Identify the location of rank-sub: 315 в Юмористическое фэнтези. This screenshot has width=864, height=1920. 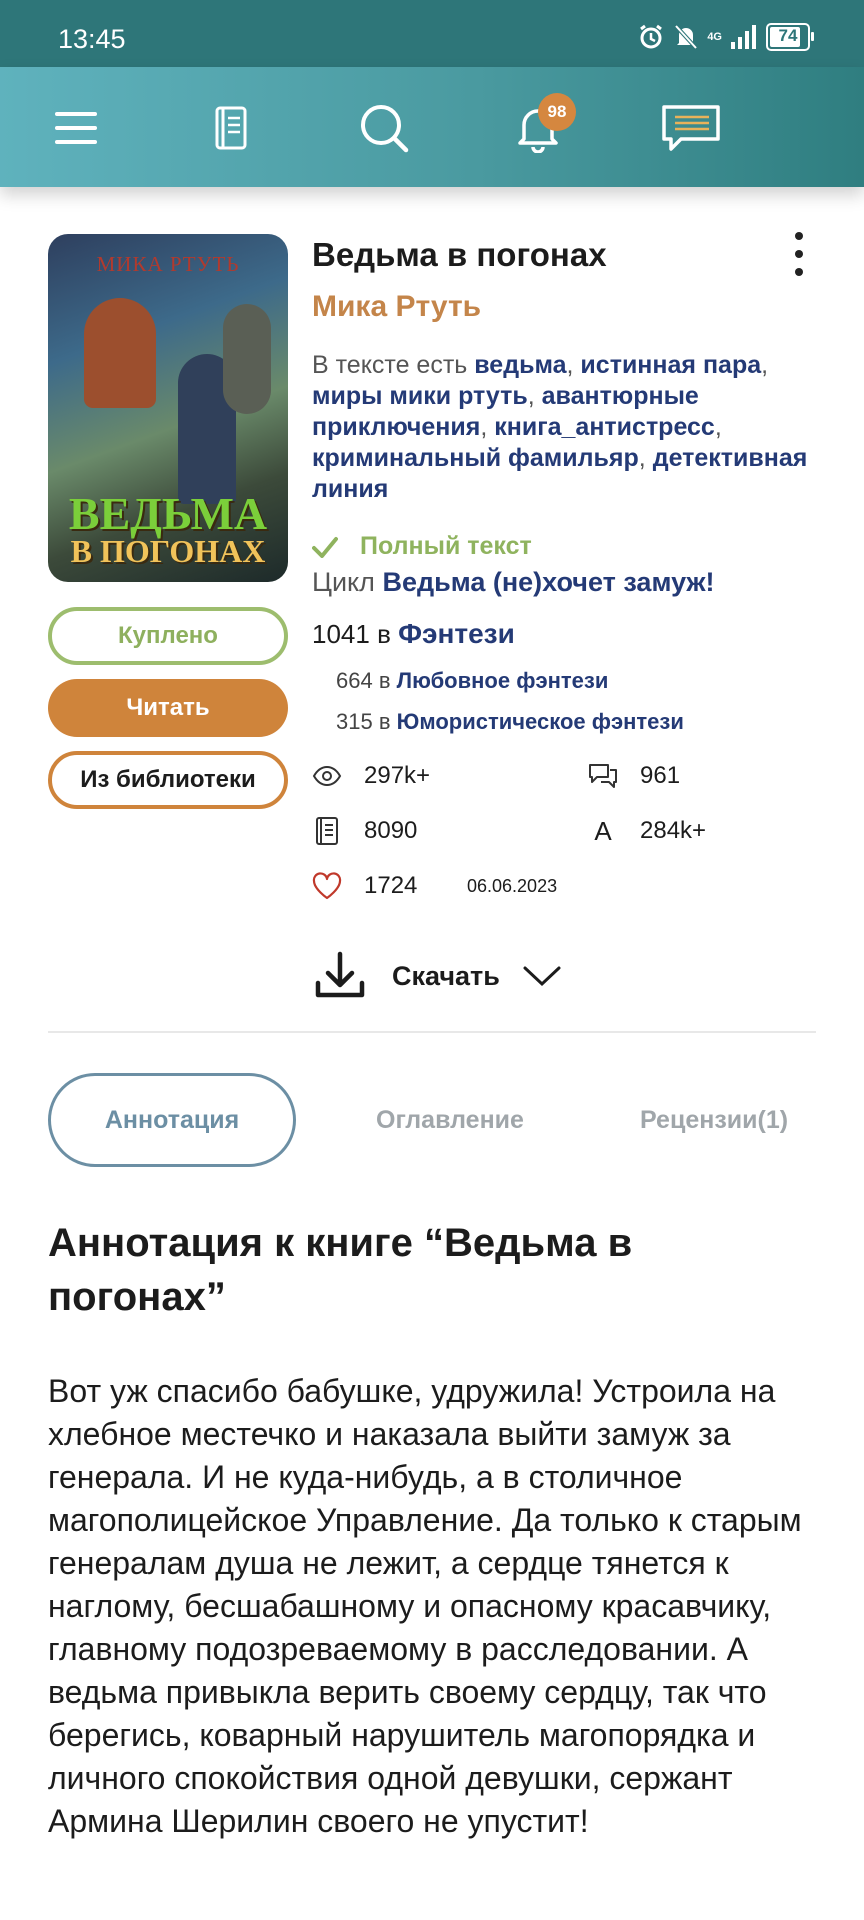
(510, 722).